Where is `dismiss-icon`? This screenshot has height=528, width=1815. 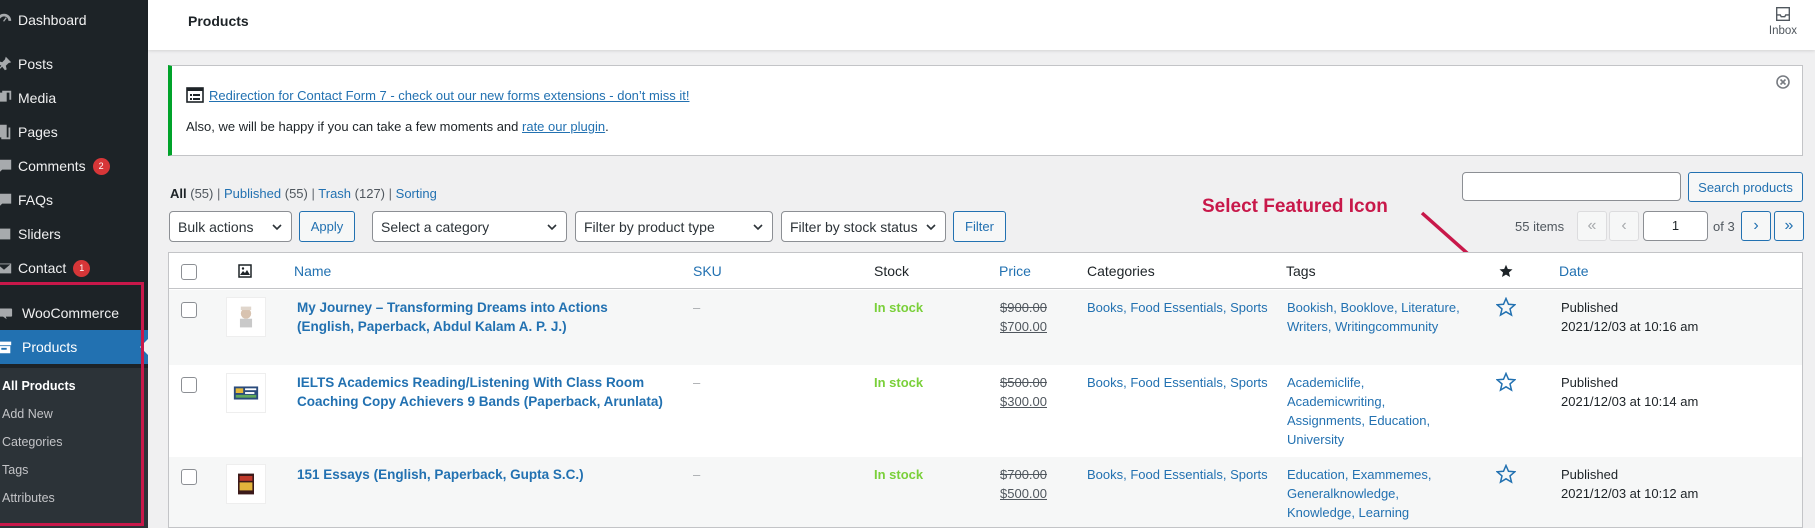
dismiss-icon is located at coordinates (1783, 82).